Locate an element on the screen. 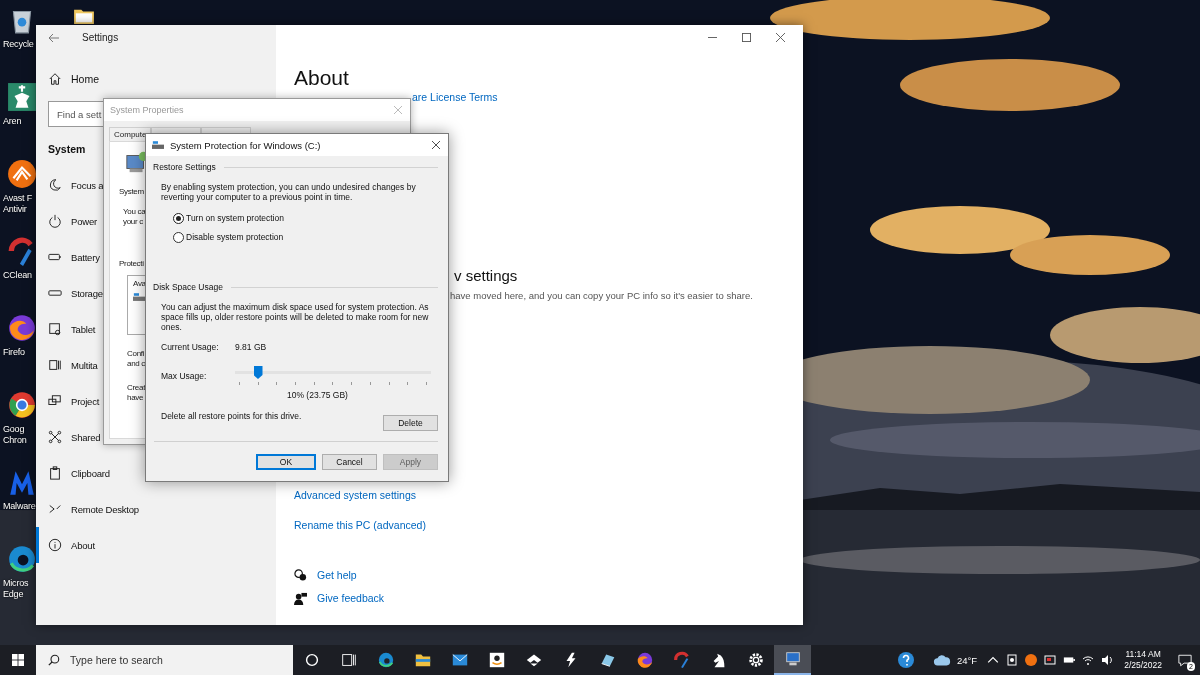  description-text: have moved here, and you can copy your PC info so it's easier to share. is located at coordinates (601, 295).